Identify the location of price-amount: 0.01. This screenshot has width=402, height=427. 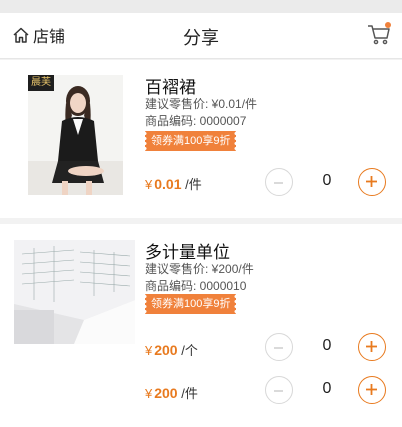
(168, 184).